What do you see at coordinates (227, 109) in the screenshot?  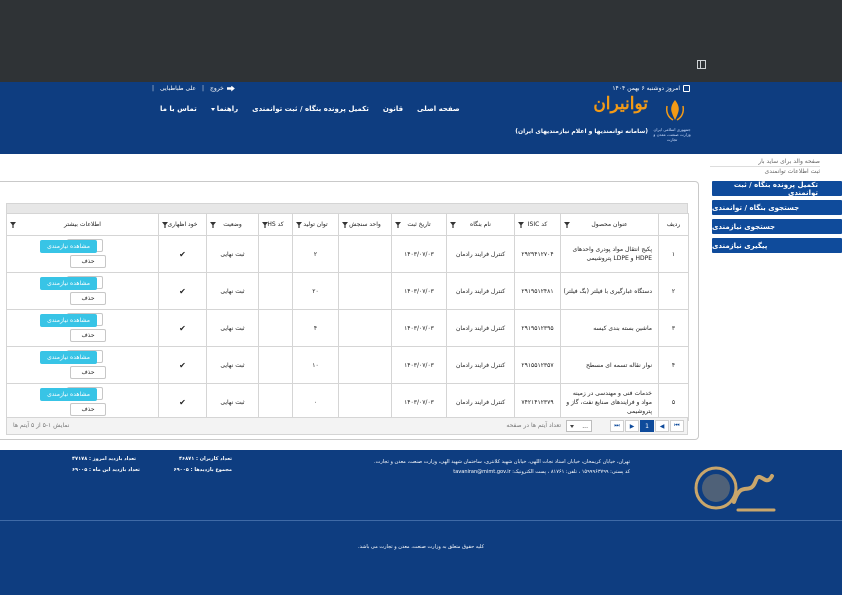 I see `nav-item-label: راهنما` at bounding box center [227, 109].